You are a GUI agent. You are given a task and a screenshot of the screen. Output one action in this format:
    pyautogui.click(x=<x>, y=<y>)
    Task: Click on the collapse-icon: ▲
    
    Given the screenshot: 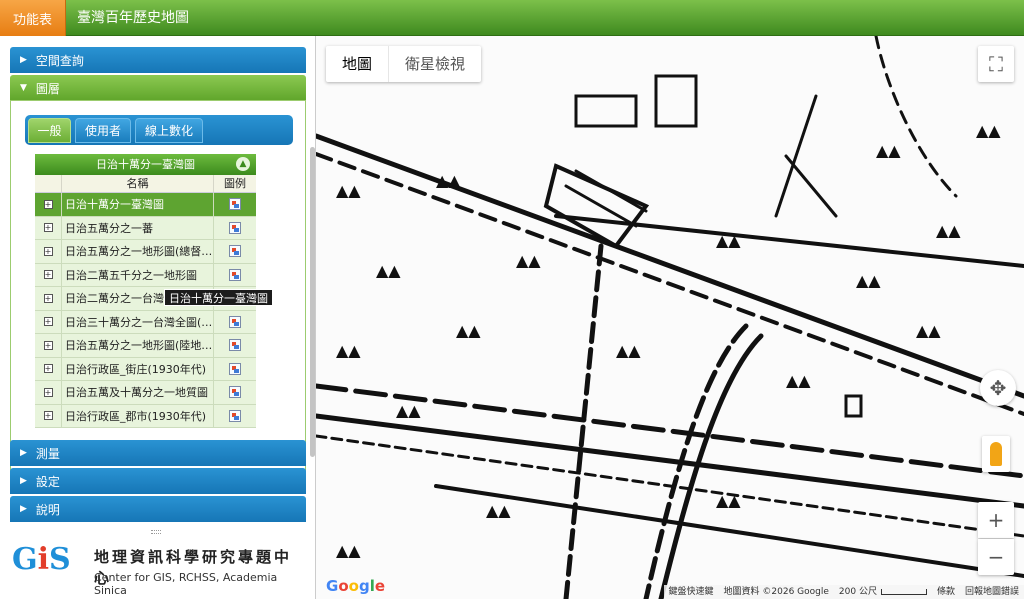 What is the action you would take?
    pyautogui.click(x=243, y=164)
    